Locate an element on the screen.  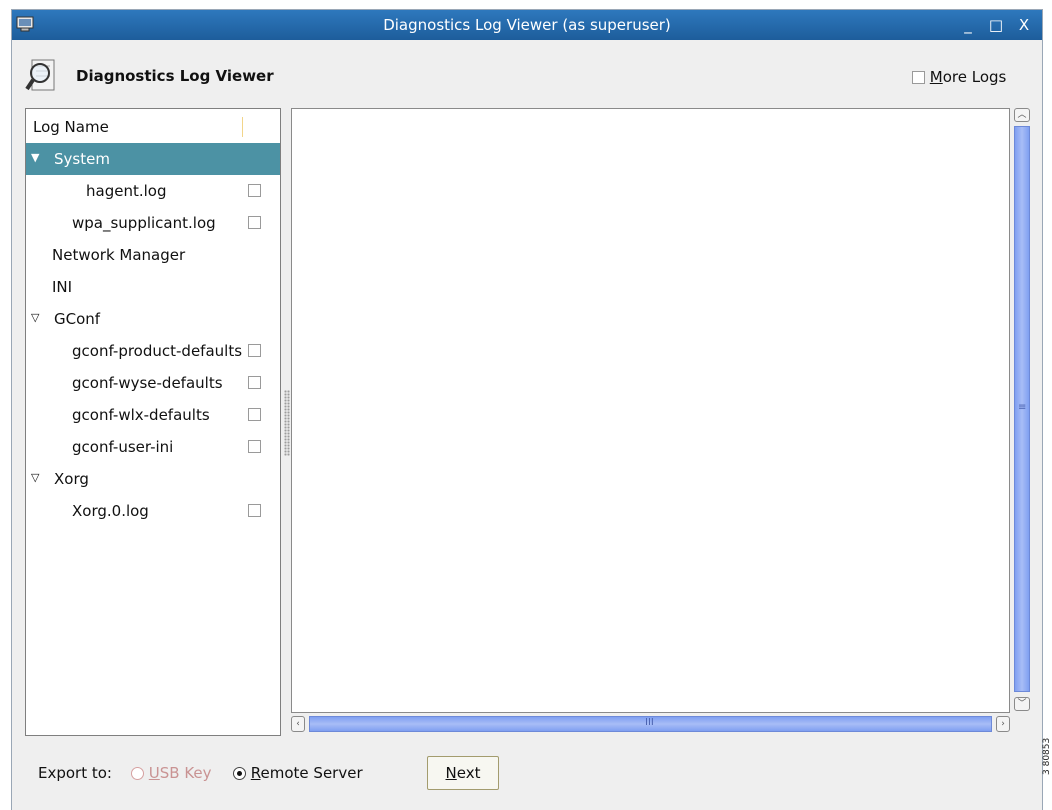
column-separator is located at coordinates (242, 127).